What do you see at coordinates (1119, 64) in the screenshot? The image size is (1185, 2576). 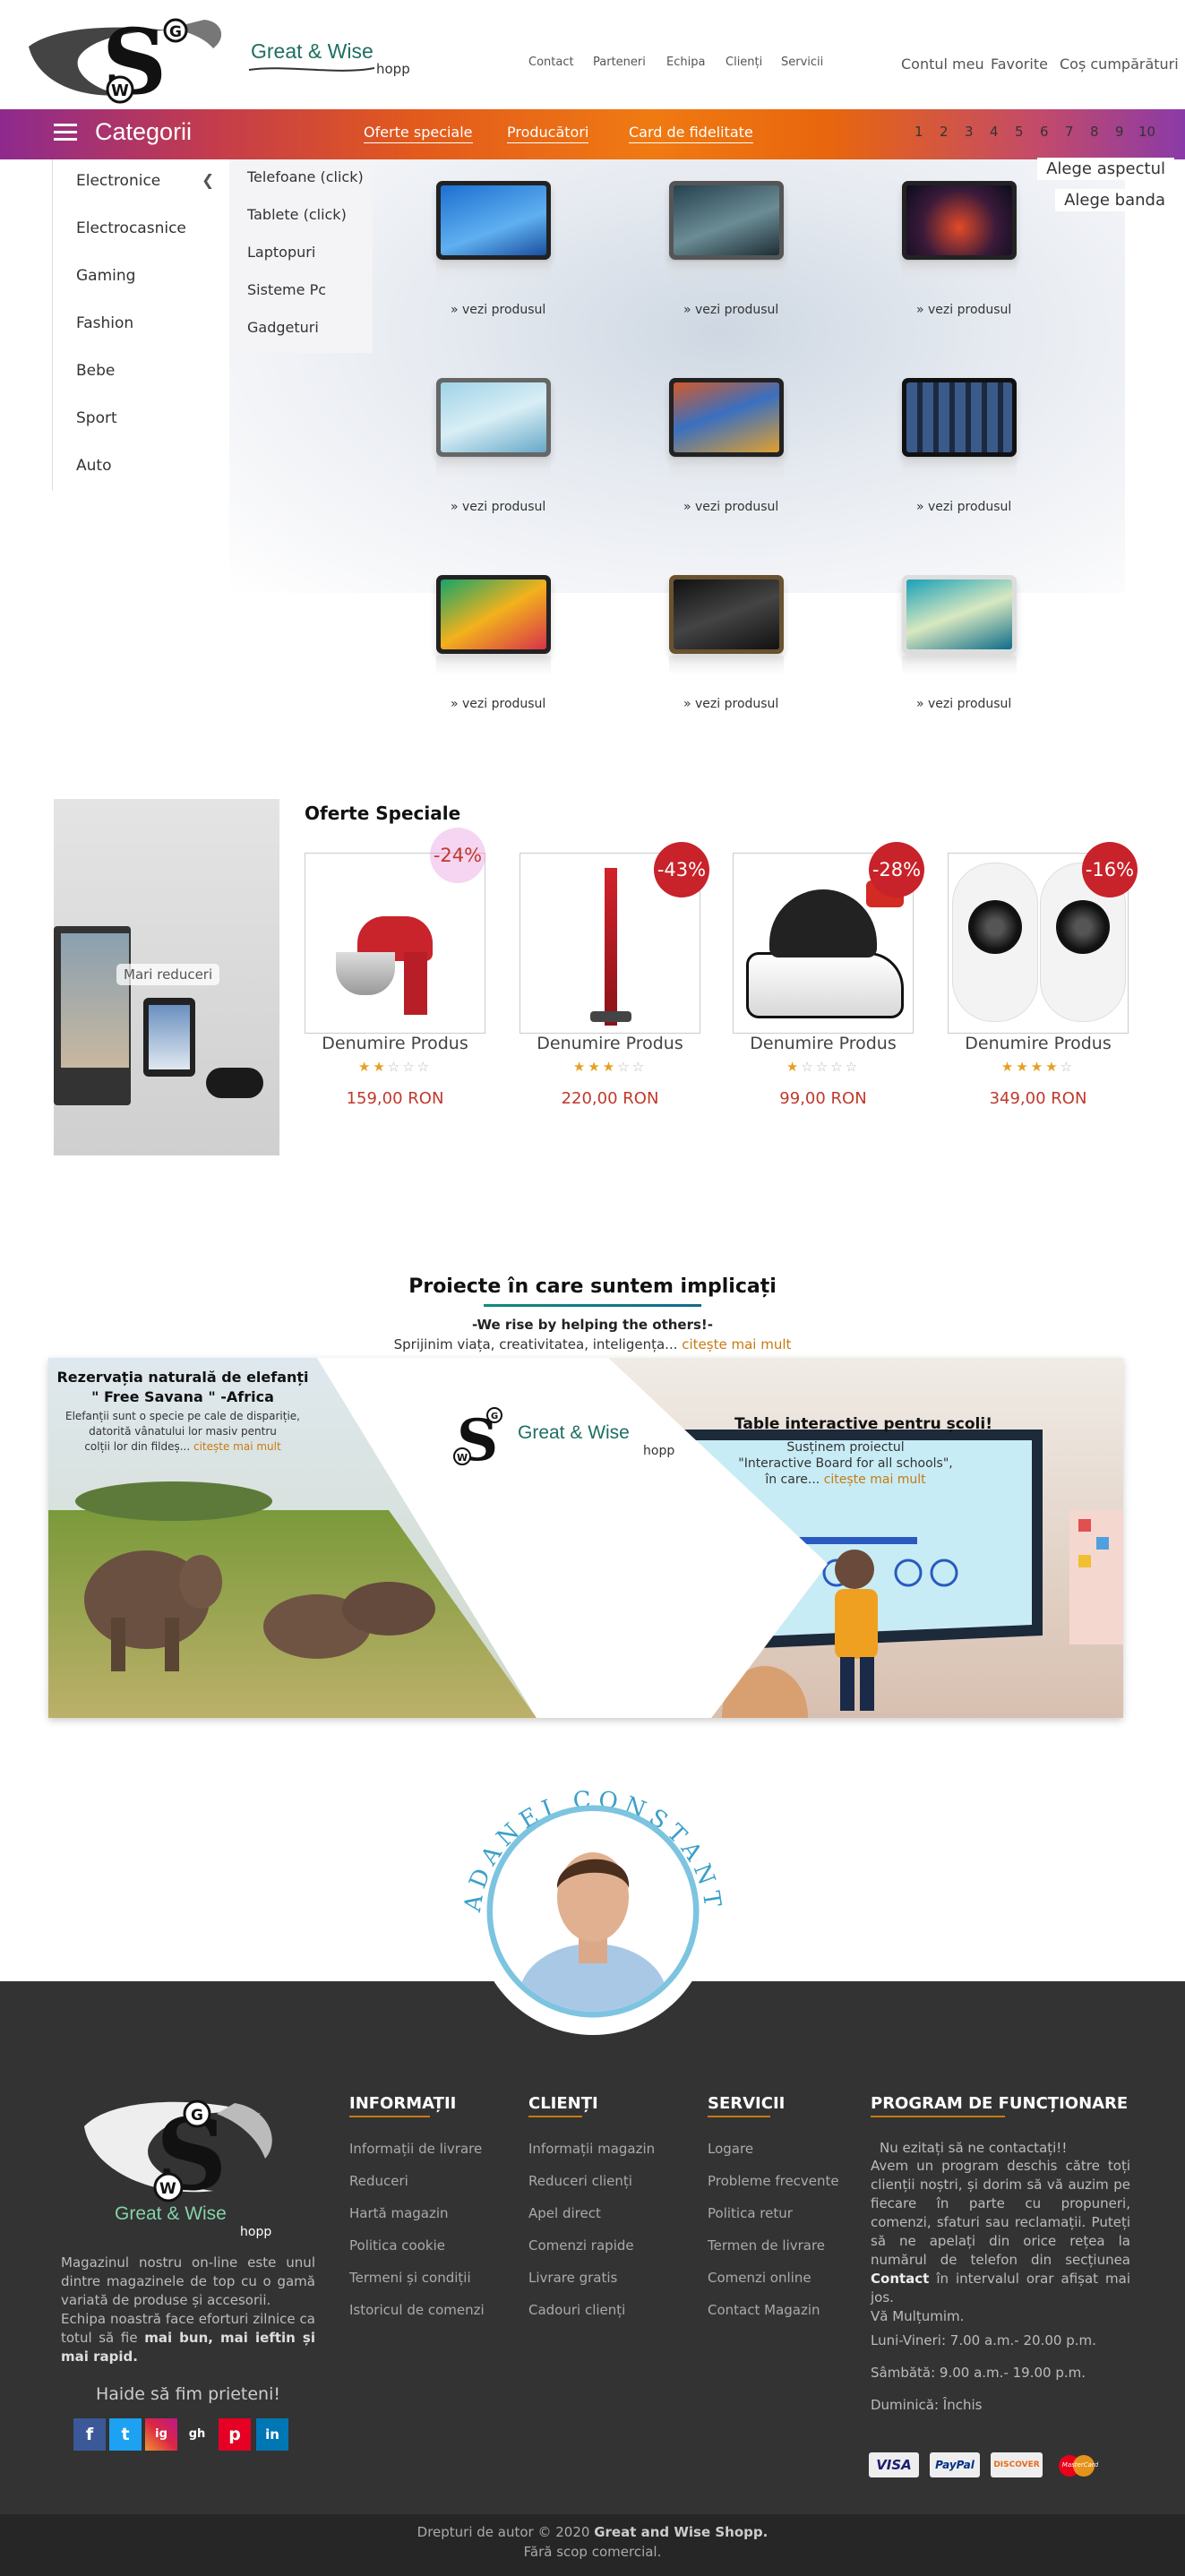 I see `cart-link: Coș cumpărături` at bounding box center [1119, 64].